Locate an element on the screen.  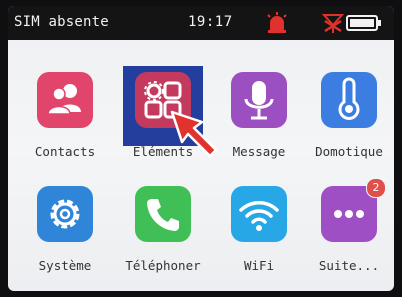
app-label: Domotique is located at coordinates (349, 151).